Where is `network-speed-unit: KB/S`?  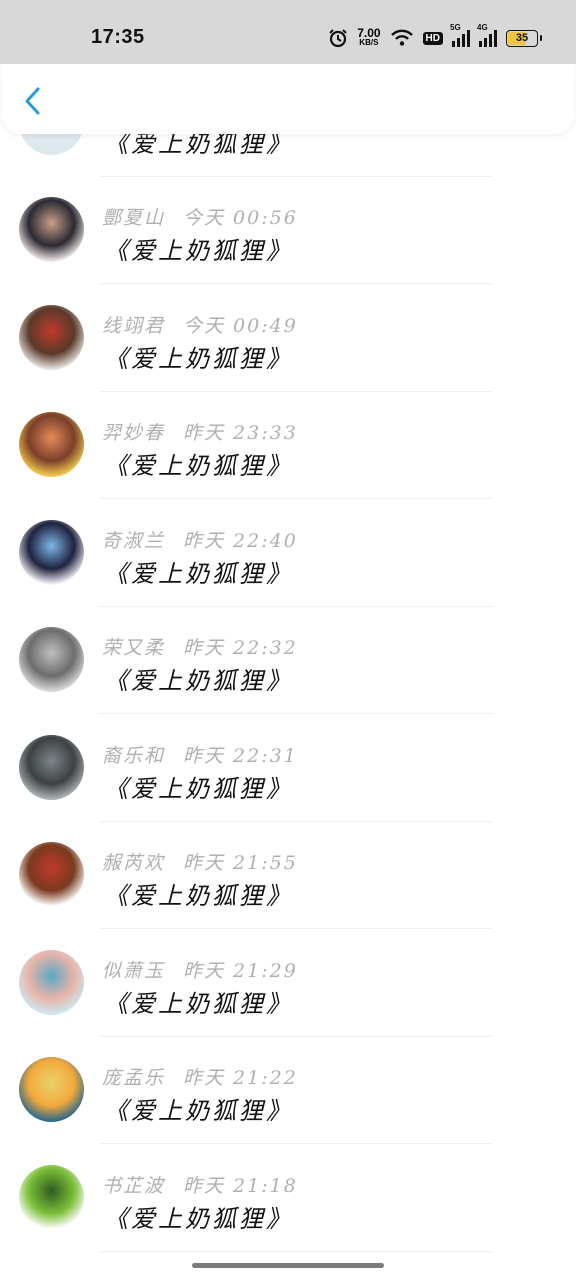 network-speed-unit: KB/S is located at coordinates (369, 42).